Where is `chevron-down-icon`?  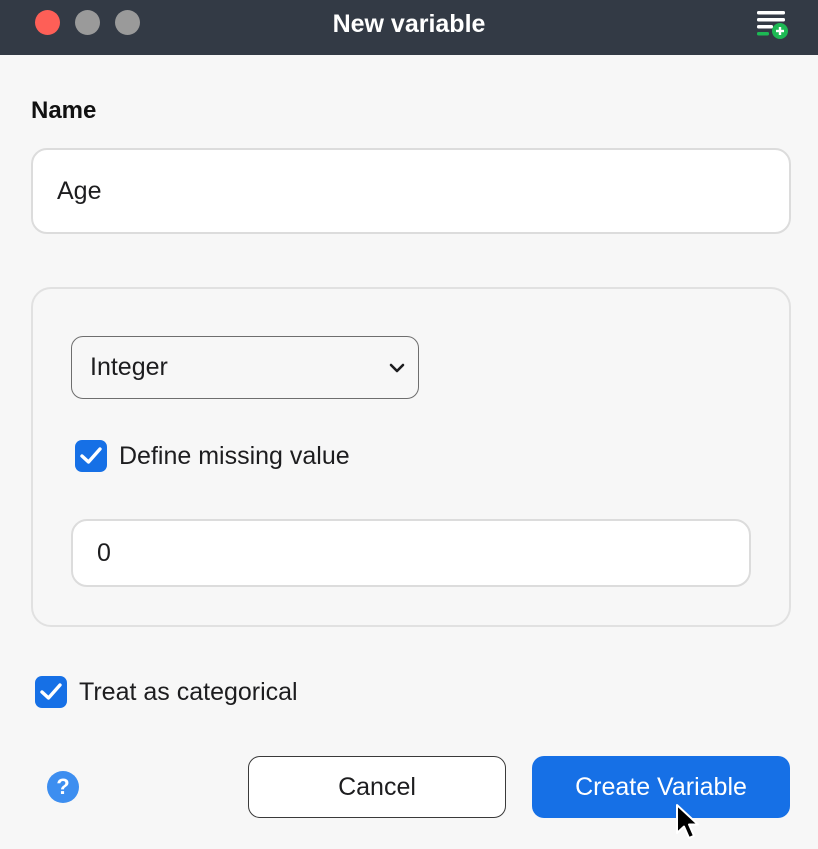 chevron-down-icon is located at coordinates (397, 368).